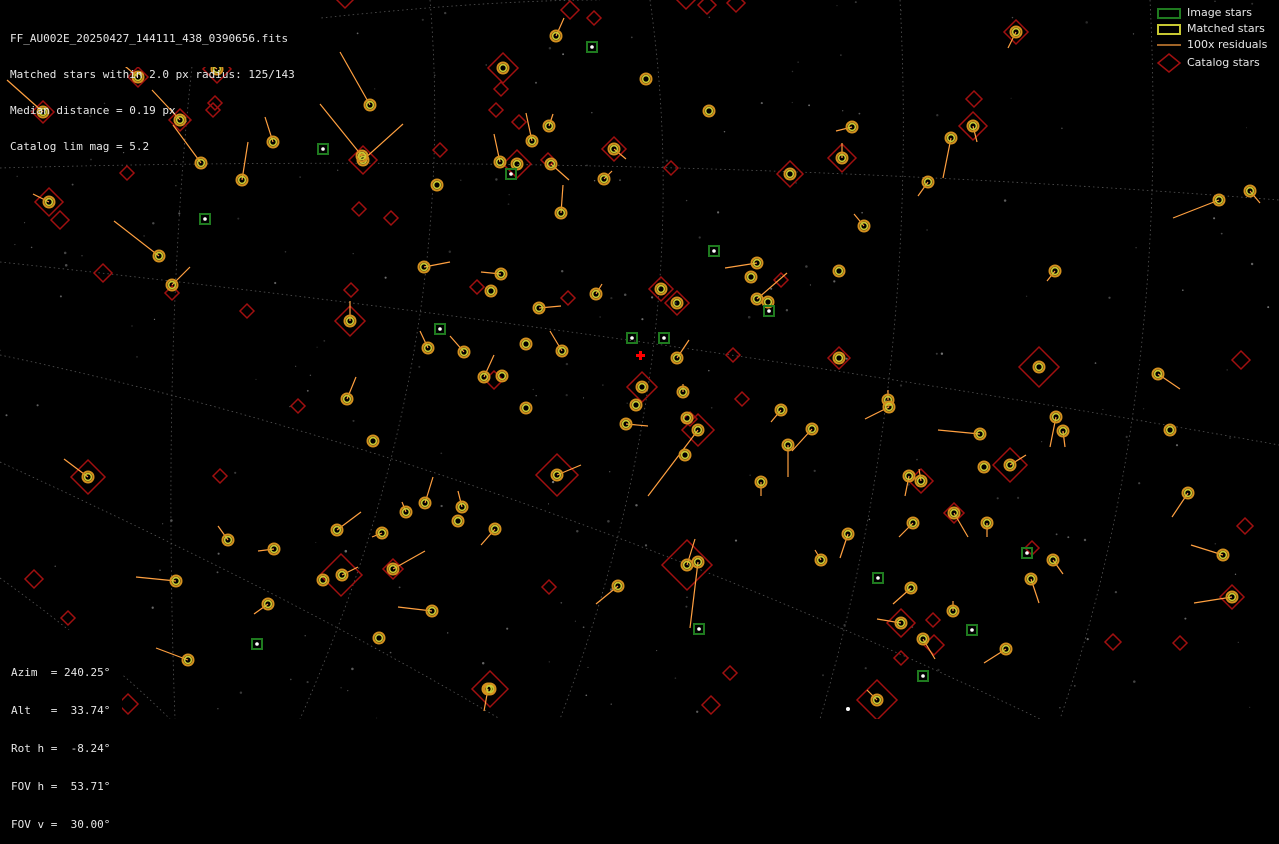  What do you see at coordinates (1213, 63) in the screenshot?
I see `legend-catalog-stars: Catalog stars` at bounding box center [1213, 63].